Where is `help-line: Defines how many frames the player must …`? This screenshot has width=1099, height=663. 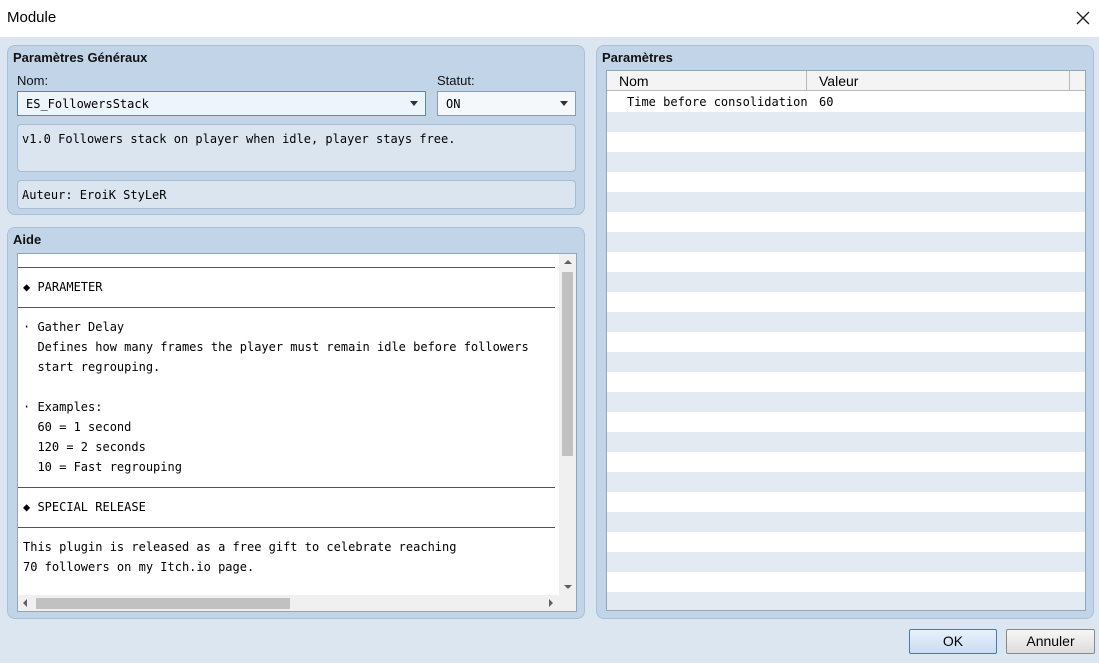 help-line: Defines how many frames the player must … is located at coordinates (276, 347).